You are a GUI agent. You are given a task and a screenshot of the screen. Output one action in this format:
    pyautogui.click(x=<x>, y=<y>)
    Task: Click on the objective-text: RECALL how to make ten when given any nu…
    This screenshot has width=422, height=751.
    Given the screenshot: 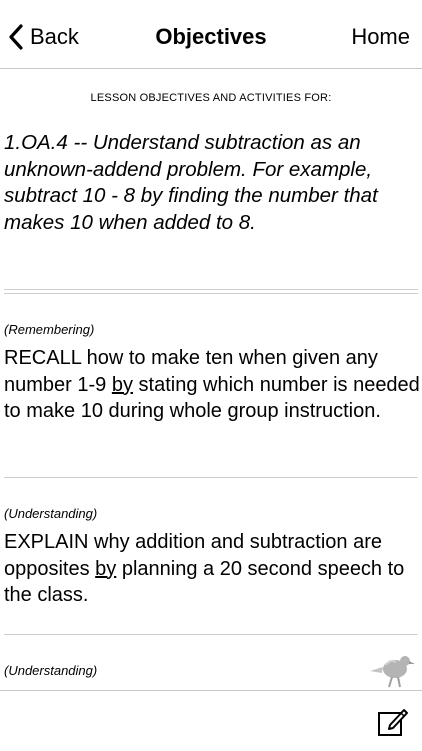 What is the action you would take?
    pyautogui.click(x=212, y=384)
    